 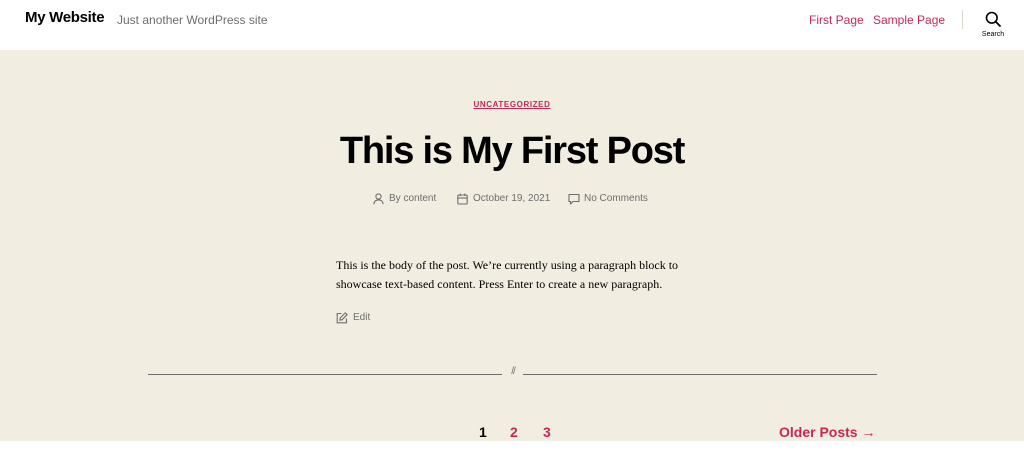 I want to click on post-comments: No Comments, so click(x=613, y=199).